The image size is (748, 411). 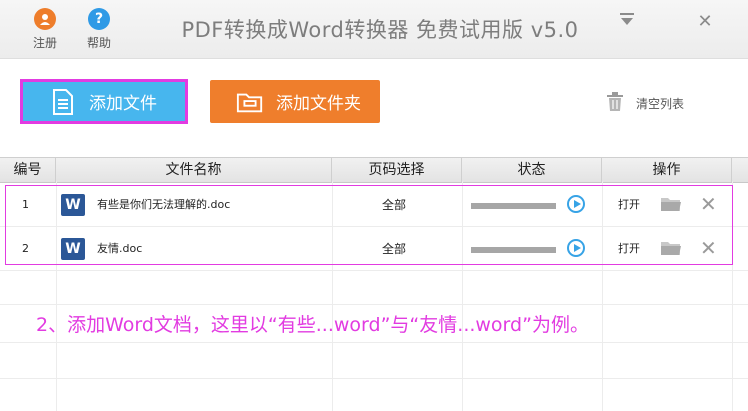 I want to click on trash-icon, so click(x=615, y=103).